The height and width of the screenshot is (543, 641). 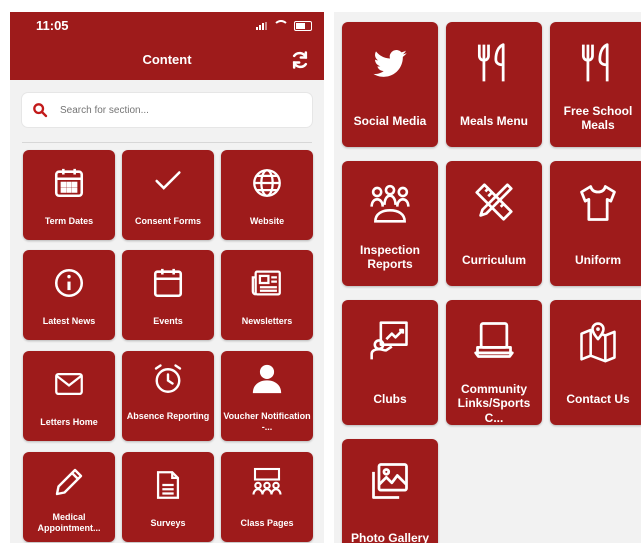 What do you see at coordinates (598, 203) in the screenshot?
I see `tshirt-icon` at bounding box center [598, 203].